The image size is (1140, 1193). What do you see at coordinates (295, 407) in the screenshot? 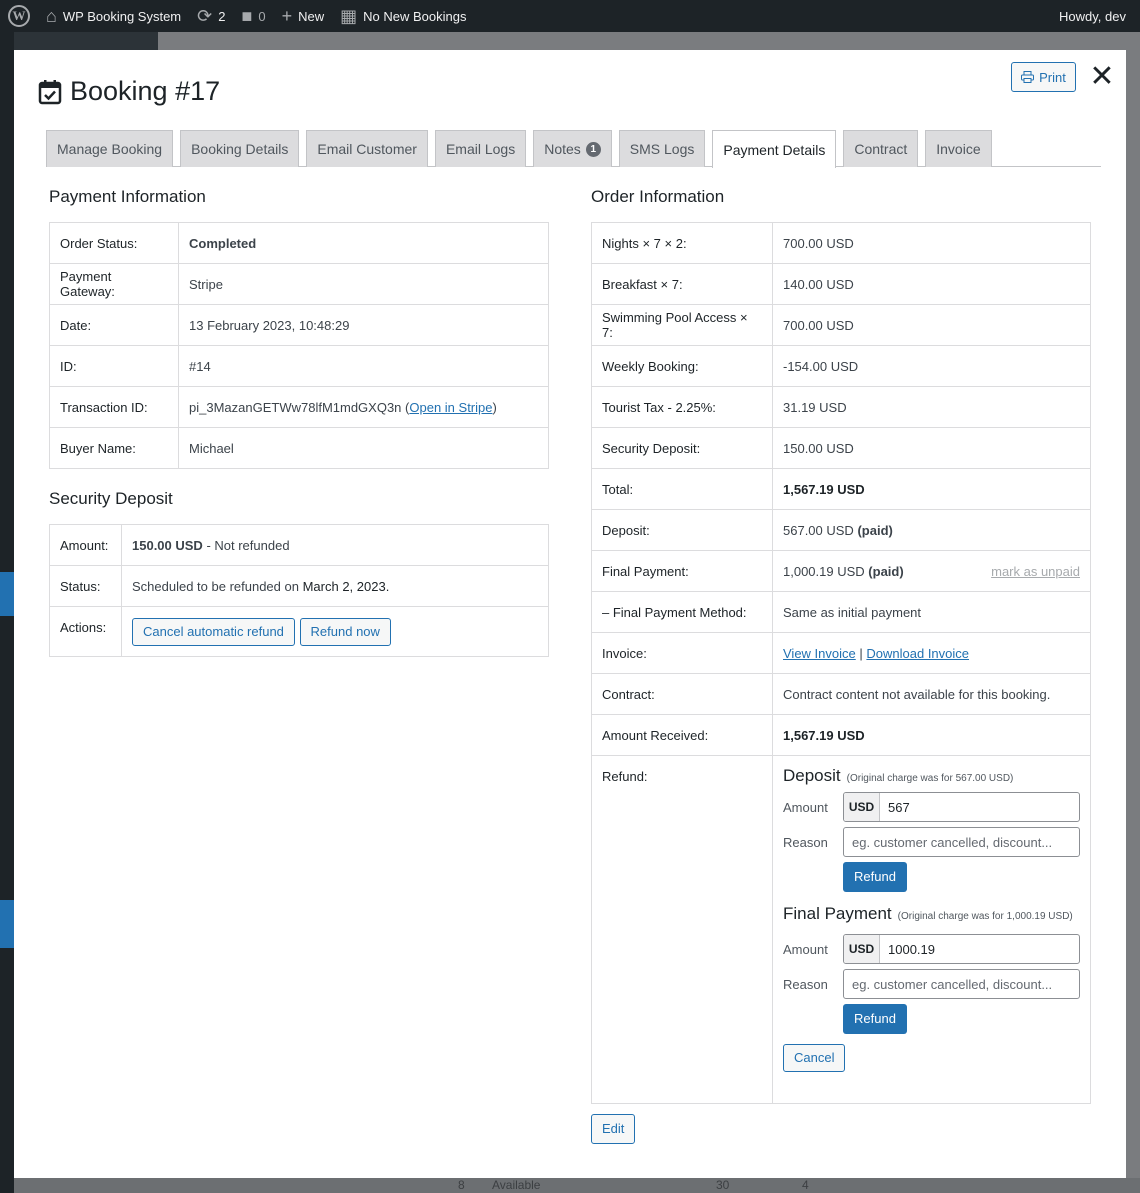
I see `transaction-id-value: pi_3MazanGETWw78lfM1mdGXQ3n` at bounding box center [295, 407].